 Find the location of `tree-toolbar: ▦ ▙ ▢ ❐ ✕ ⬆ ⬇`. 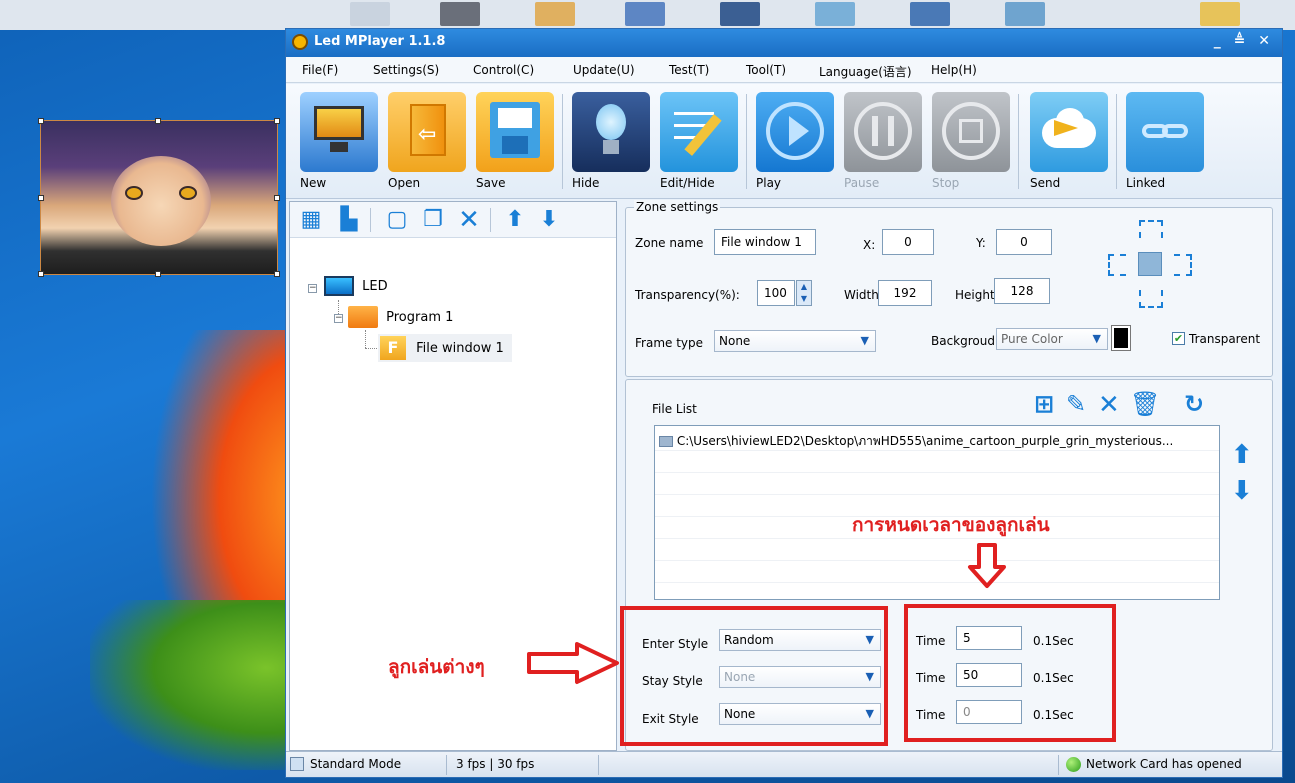

tree-toolbar: ▦ ▙ ▢ ❐ ✕ ⬆ ⬇ is located at coordinates (453, 220).